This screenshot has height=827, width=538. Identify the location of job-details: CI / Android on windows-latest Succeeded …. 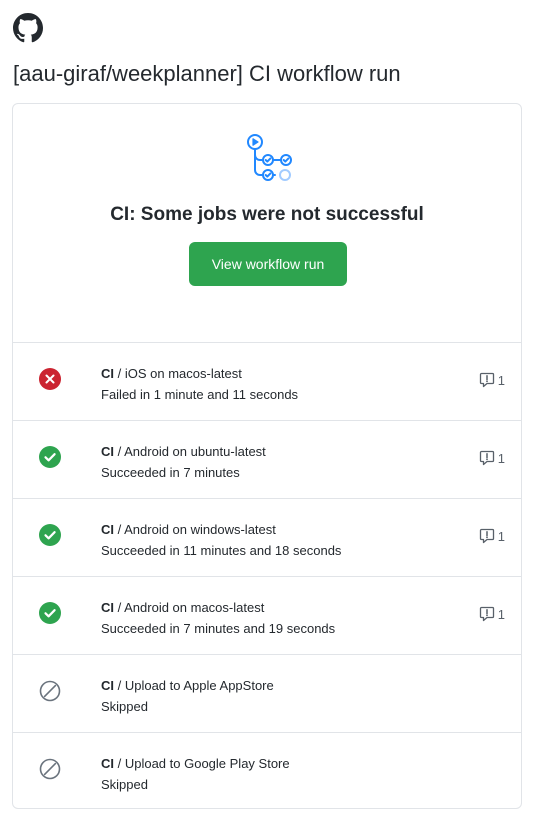
(221, 540).